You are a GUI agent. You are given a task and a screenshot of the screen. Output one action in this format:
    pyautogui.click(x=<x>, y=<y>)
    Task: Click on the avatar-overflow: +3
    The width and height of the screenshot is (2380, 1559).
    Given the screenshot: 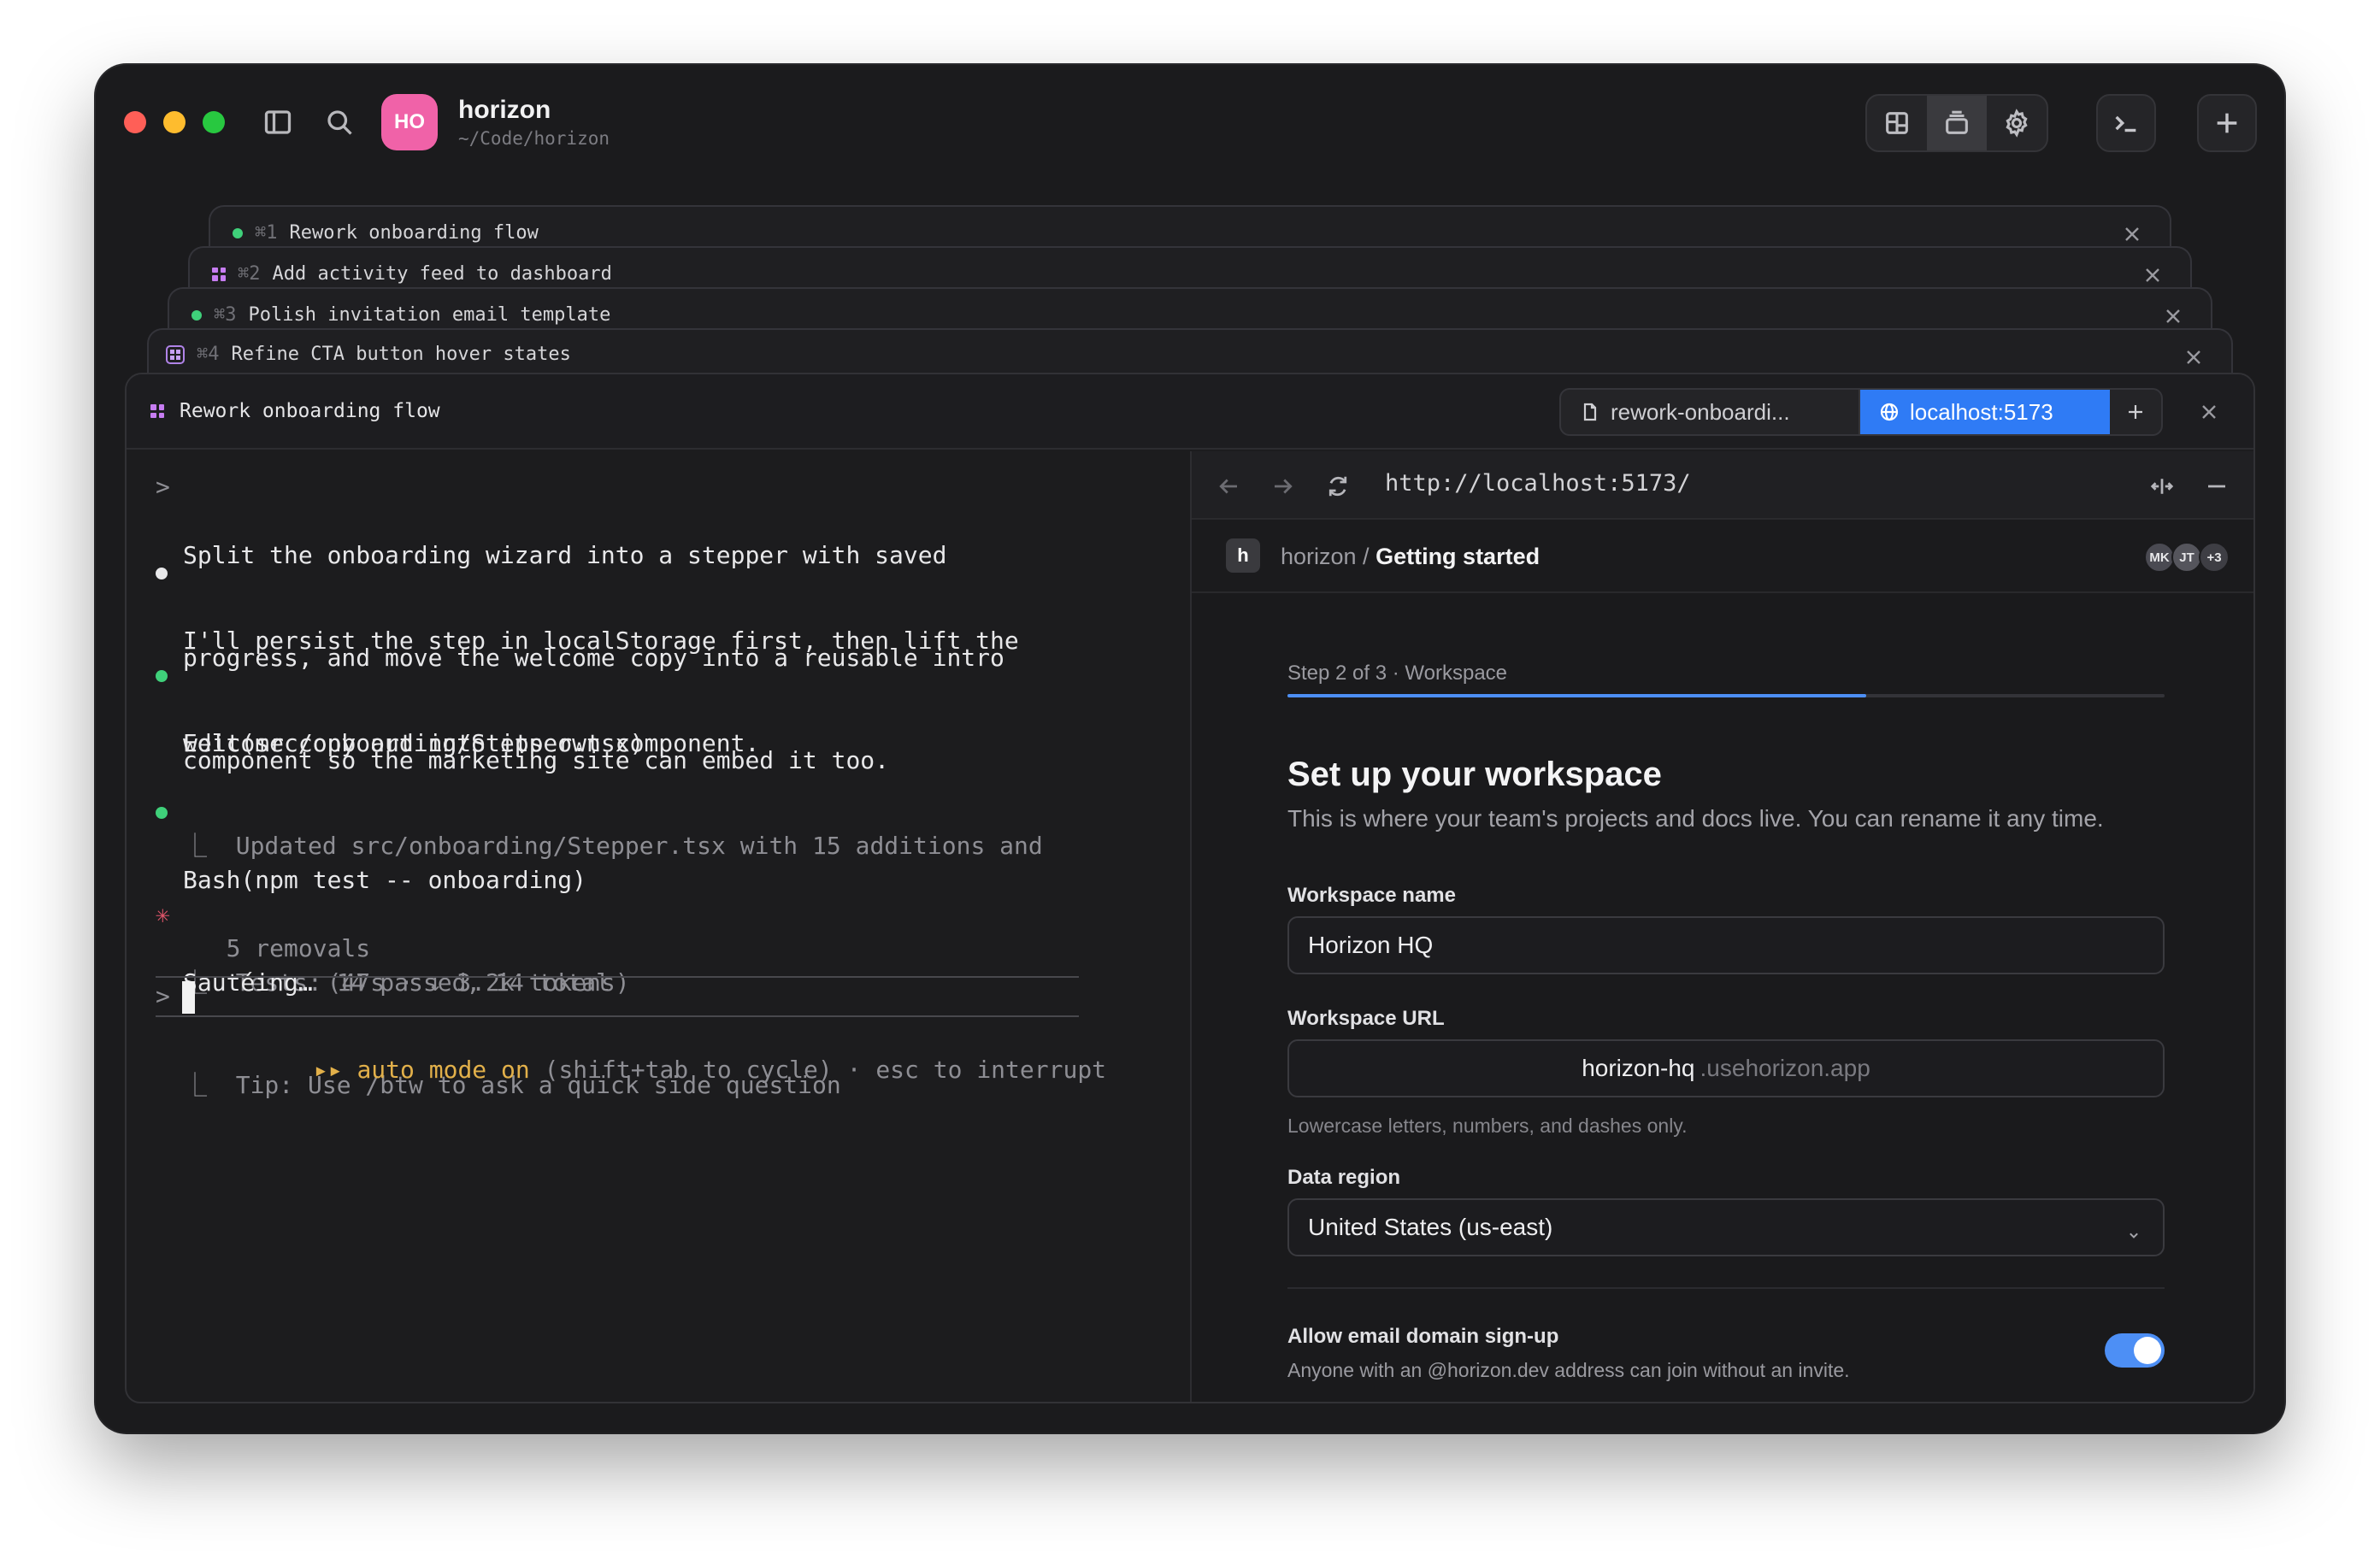 What is the action you would take?
    pyautogui.click(x=2214, y=557)
    